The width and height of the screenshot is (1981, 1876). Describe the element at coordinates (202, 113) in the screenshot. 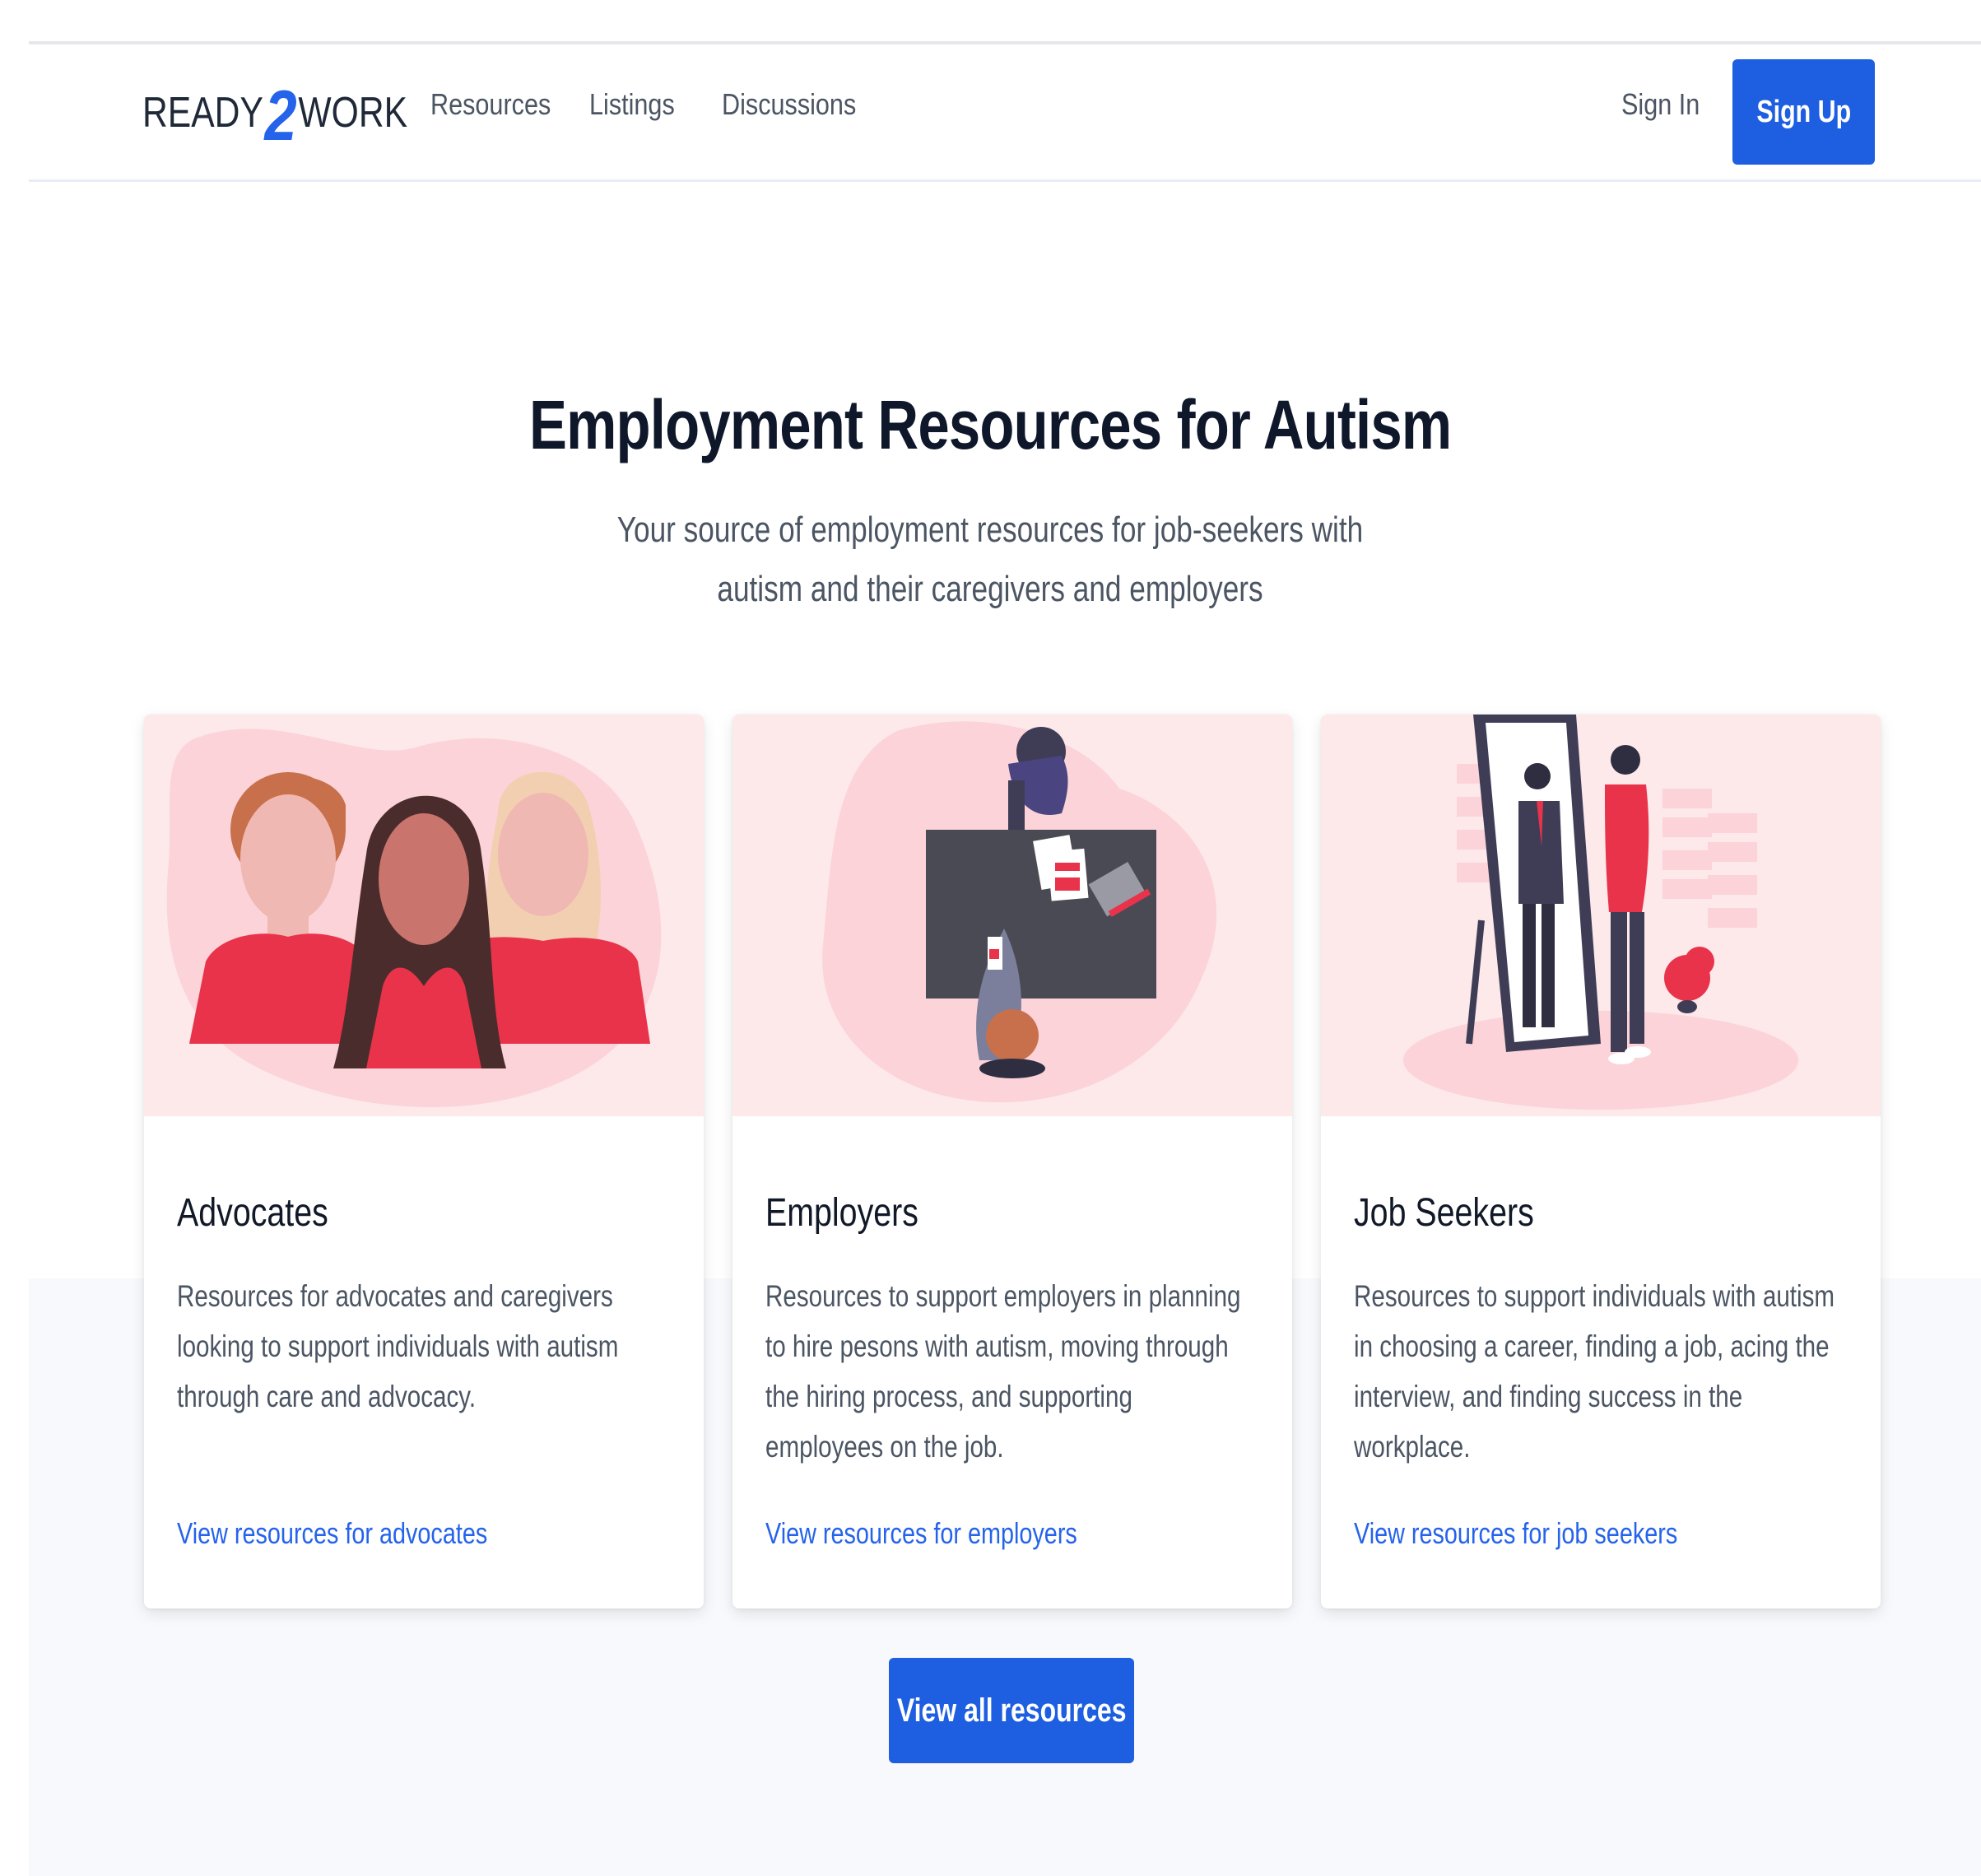

I see `logo-text-ready: READY` at that location.